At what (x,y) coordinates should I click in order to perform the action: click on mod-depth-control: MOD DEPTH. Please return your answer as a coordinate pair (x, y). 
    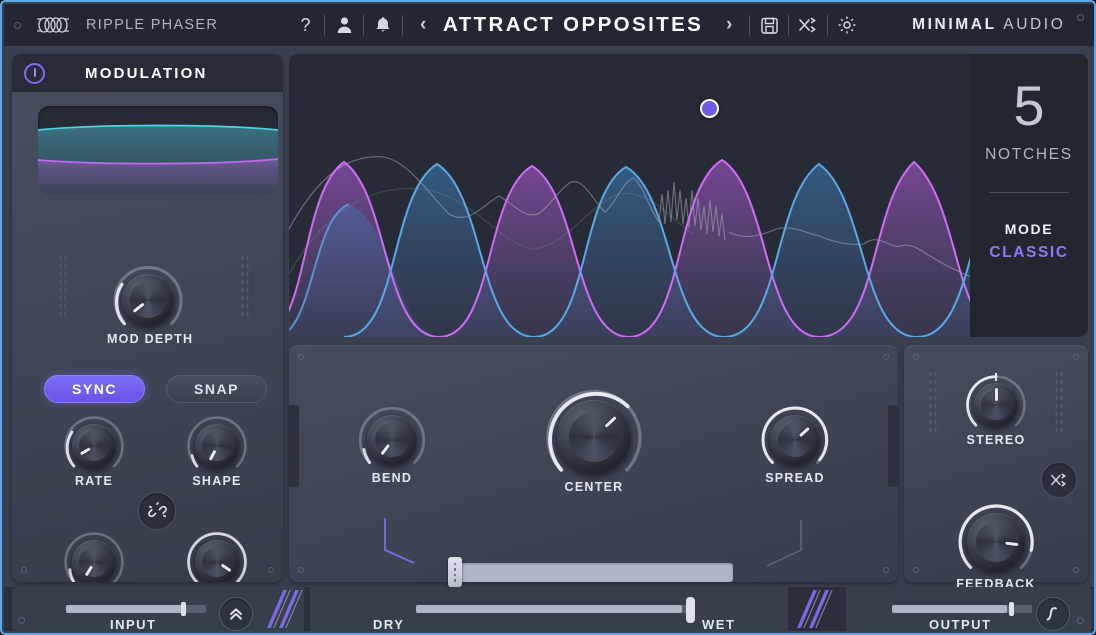
    Looking at the image, I should click on (150, 302).